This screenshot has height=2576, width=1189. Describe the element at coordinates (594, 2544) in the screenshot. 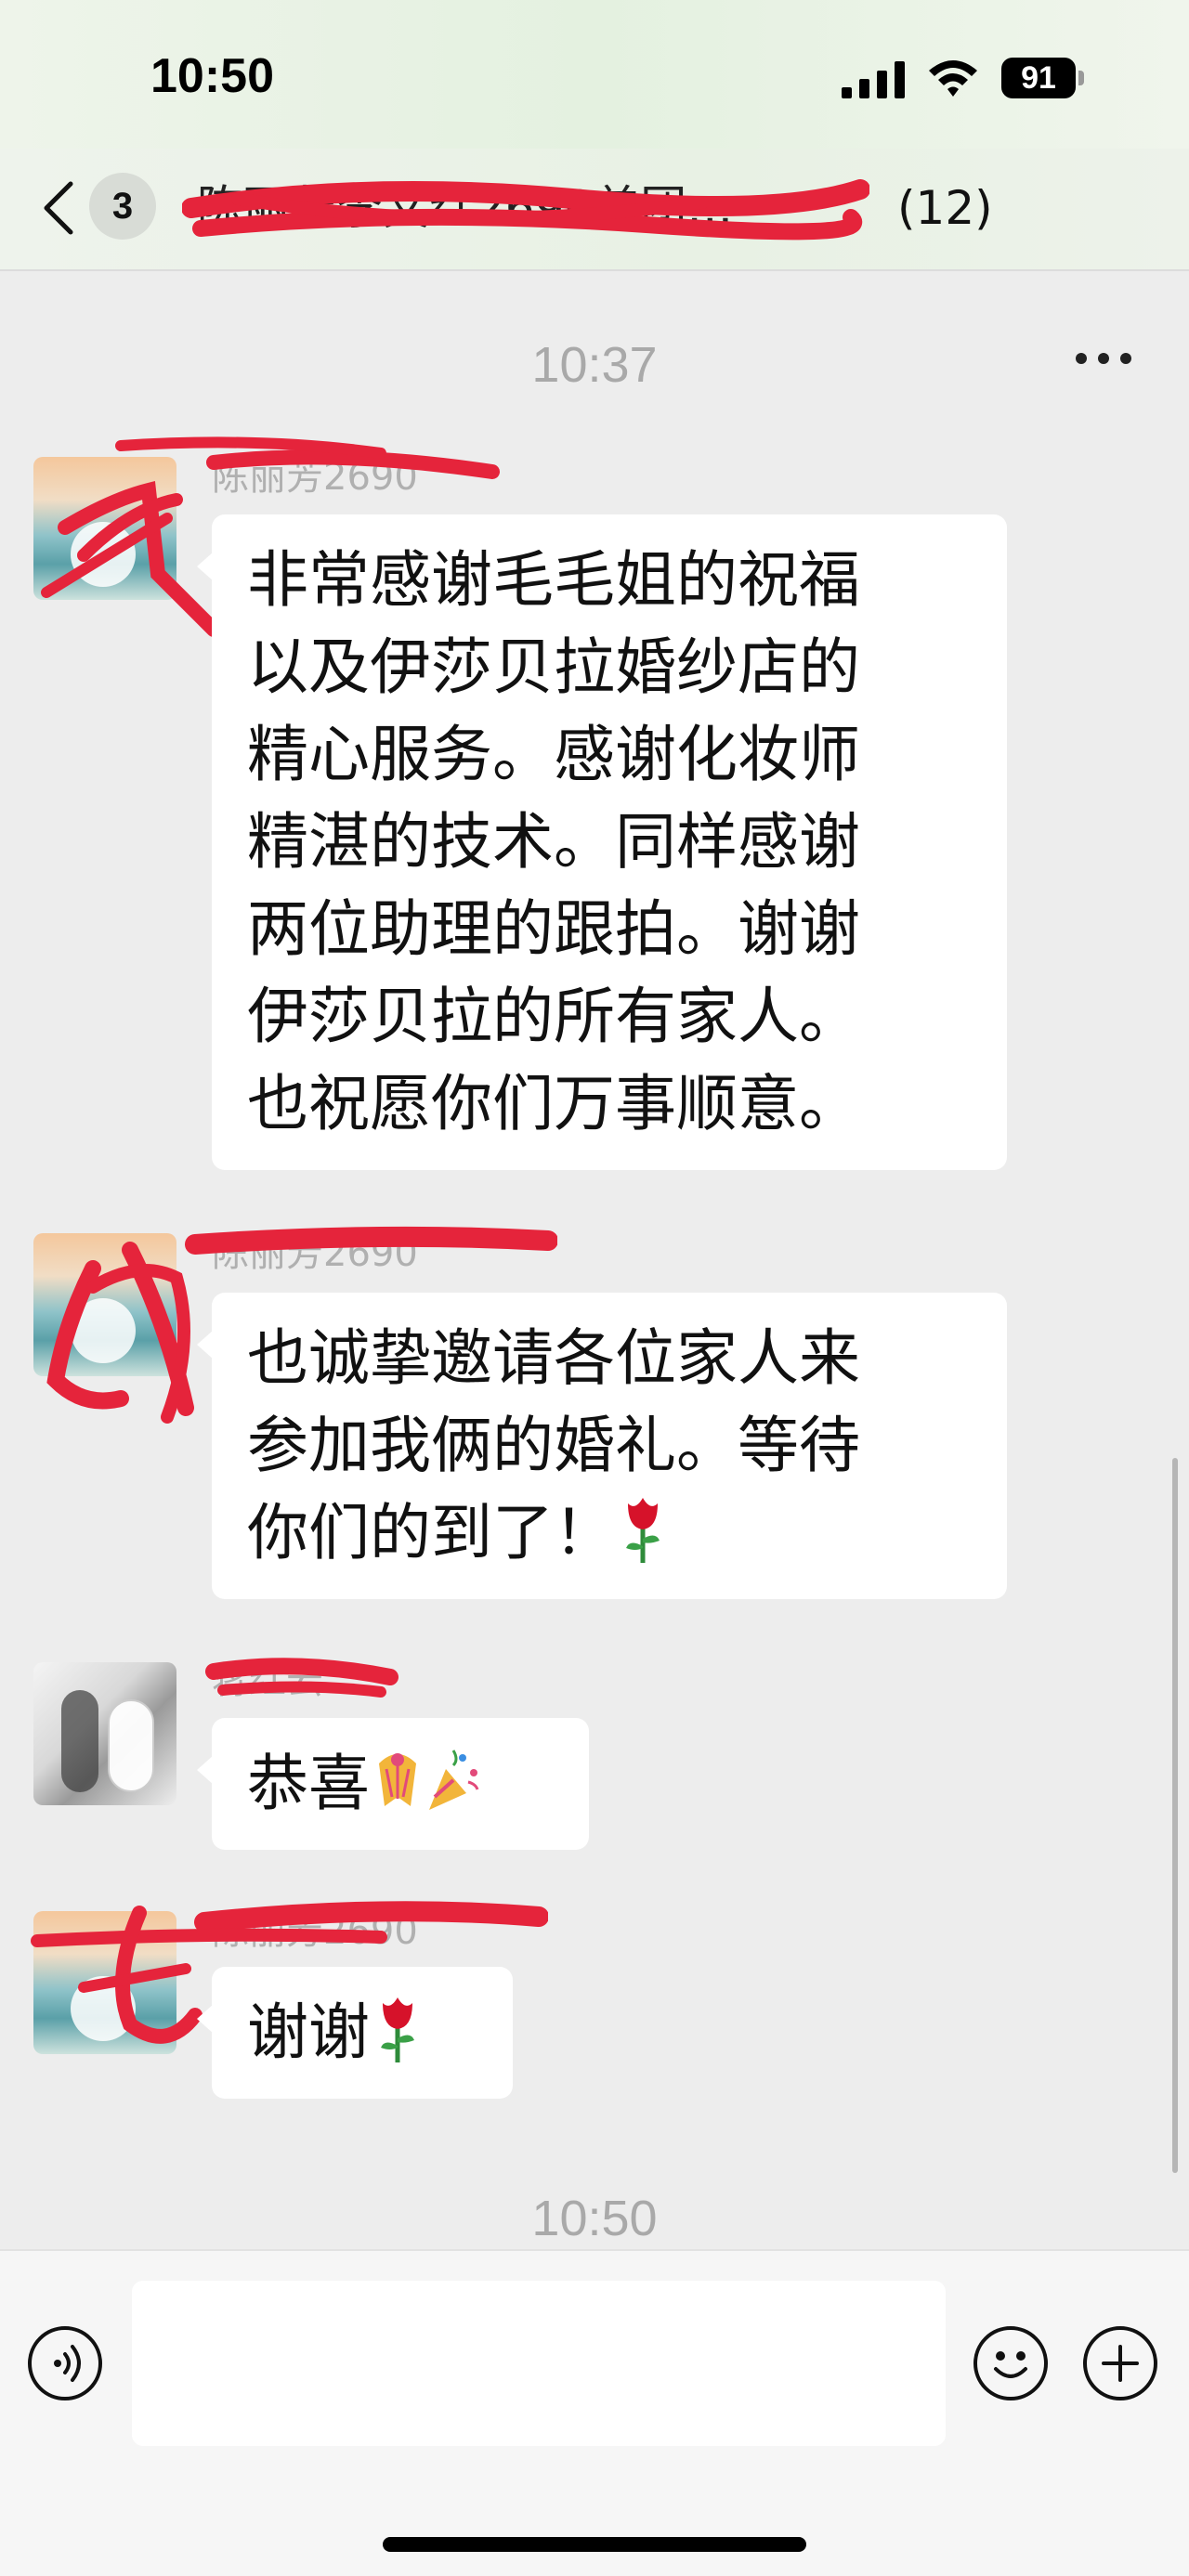

I see `home-indicator` at that location.